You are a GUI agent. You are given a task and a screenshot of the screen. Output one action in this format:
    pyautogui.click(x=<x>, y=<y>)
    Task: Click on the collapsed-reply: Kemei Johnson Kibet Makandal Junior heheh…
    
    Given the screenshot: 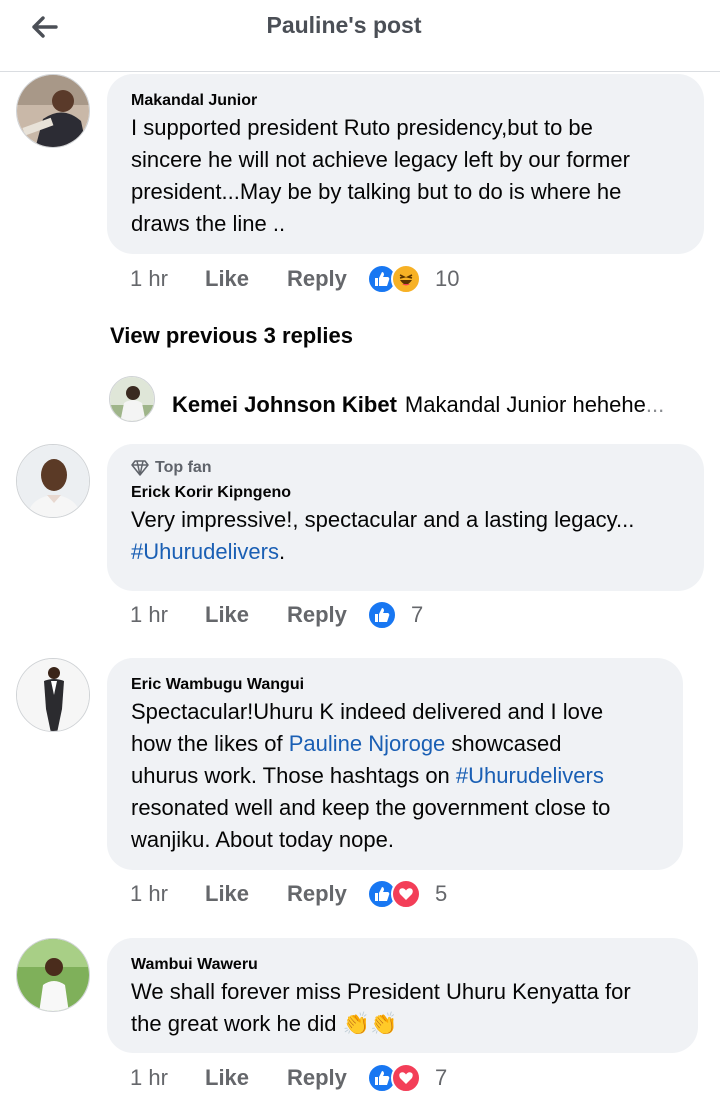 What is the action you would take?
    pyautogui.click(x=418, y=405)
    